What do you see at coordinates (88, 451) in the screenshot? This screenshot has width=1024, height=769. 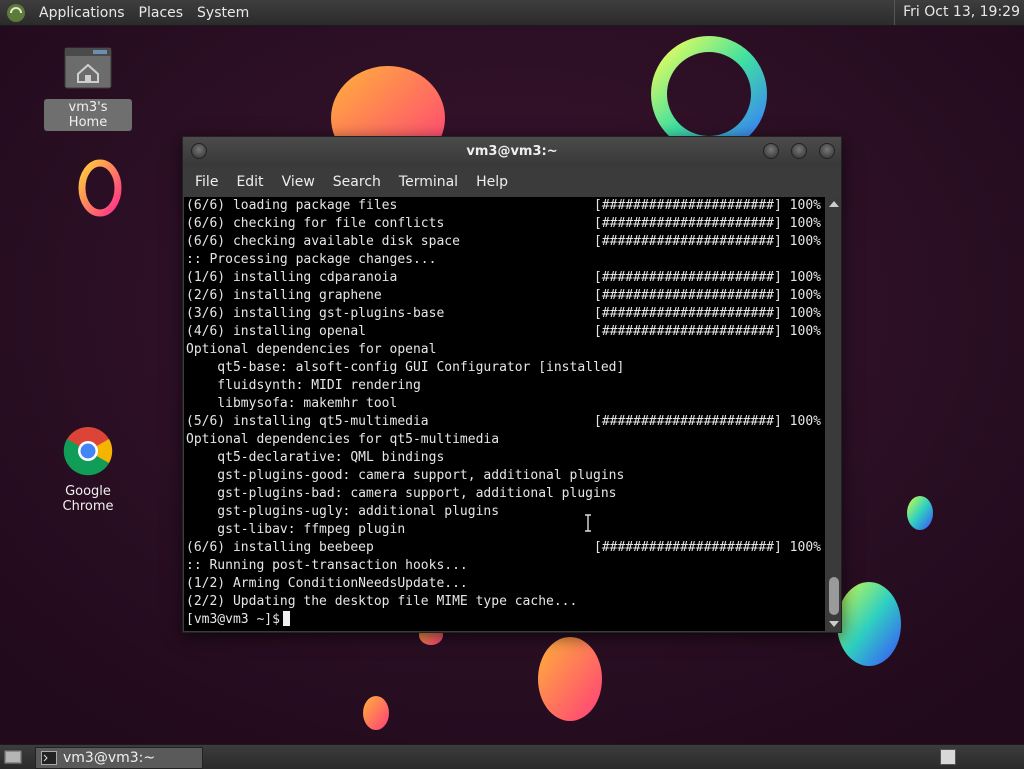 I see `chrome-icon` at bounding box center [88, 451].